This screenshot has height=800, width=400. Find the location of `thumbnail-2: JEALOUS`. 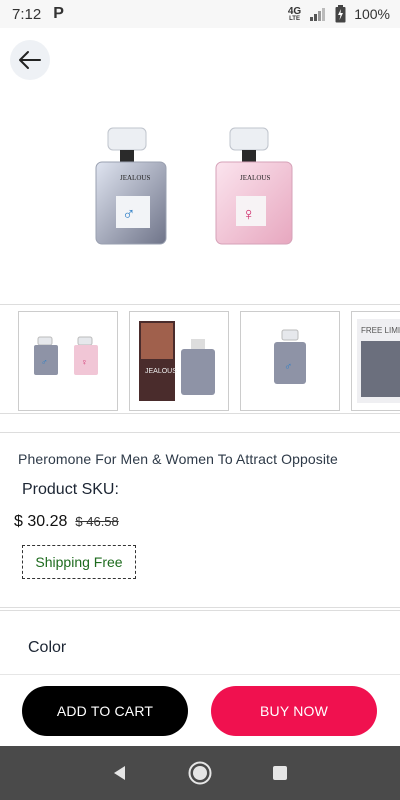

thumbnail-2: JEALOUS is located at coordinates (179, 361).